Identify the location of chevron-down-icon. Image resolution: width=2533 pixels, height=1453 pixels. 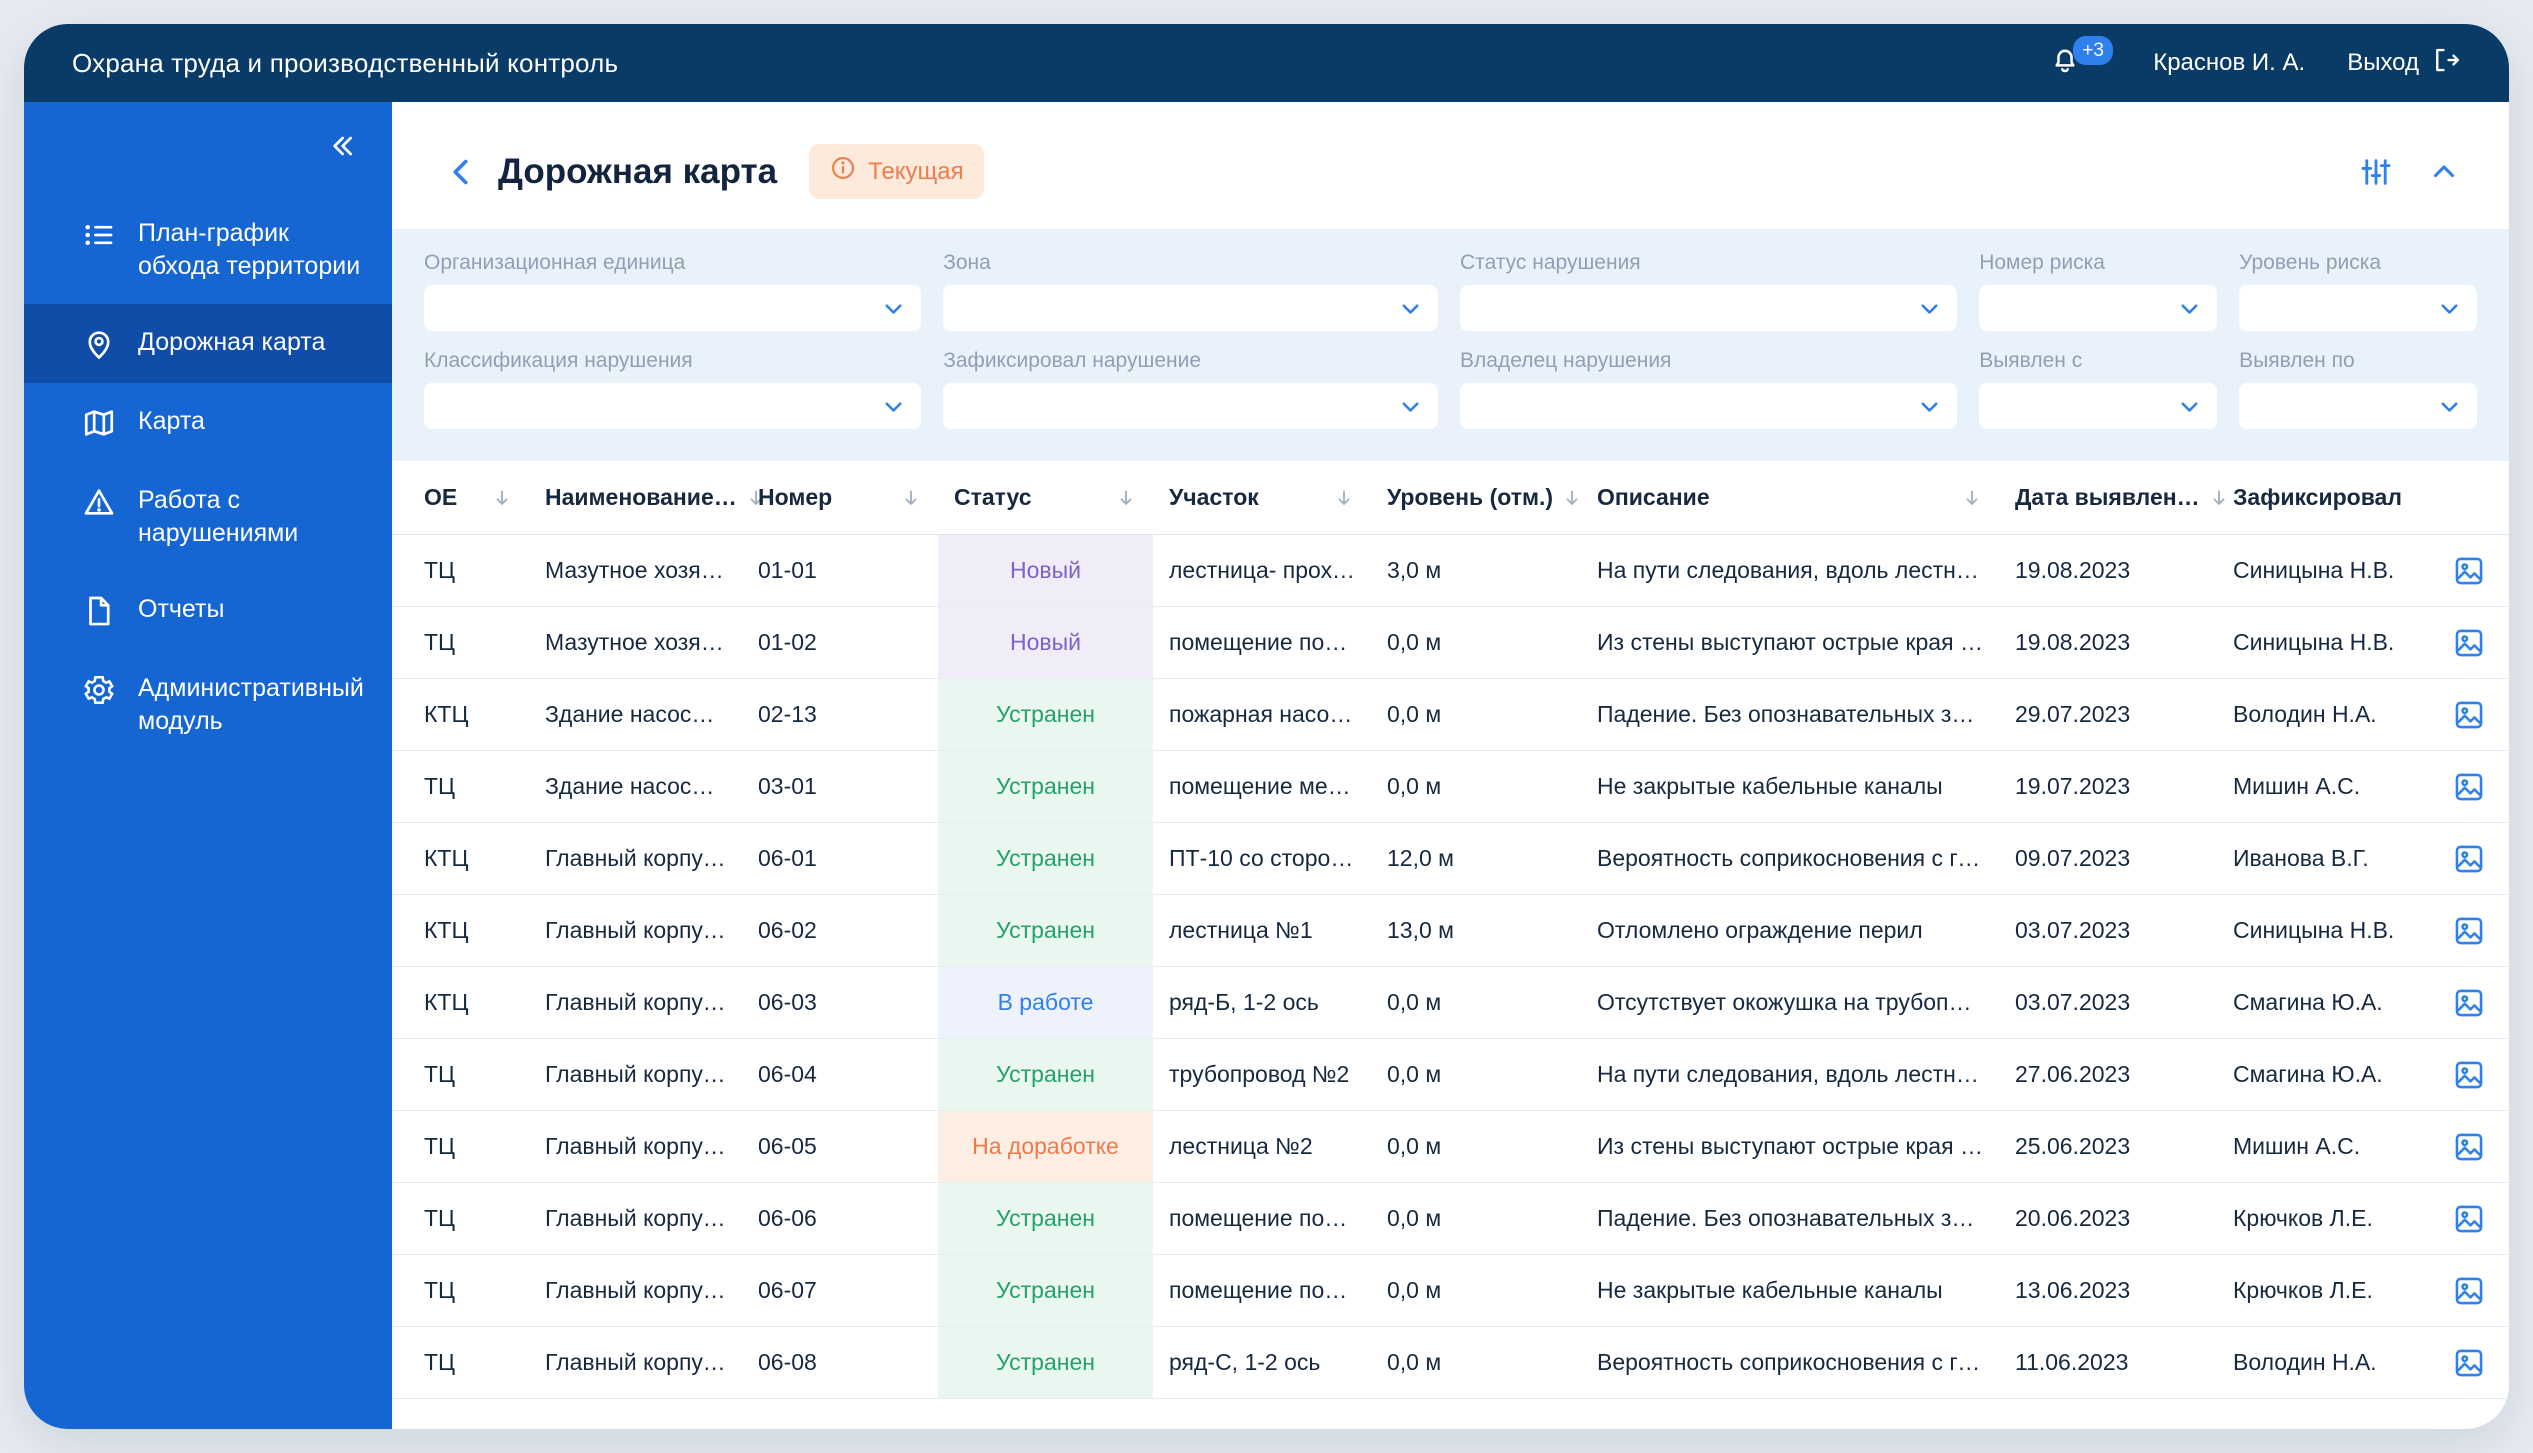
(2189, 308).